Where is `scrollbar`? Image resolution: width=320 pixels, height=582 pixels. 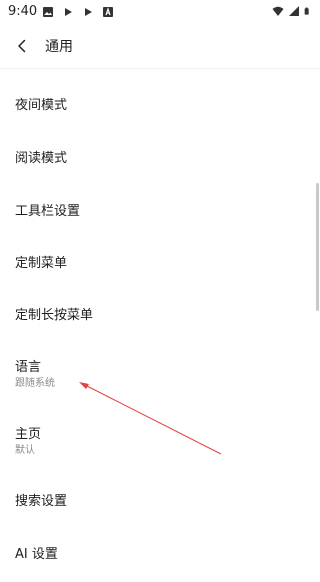
scrollbar is located at coordinates (317, 247).